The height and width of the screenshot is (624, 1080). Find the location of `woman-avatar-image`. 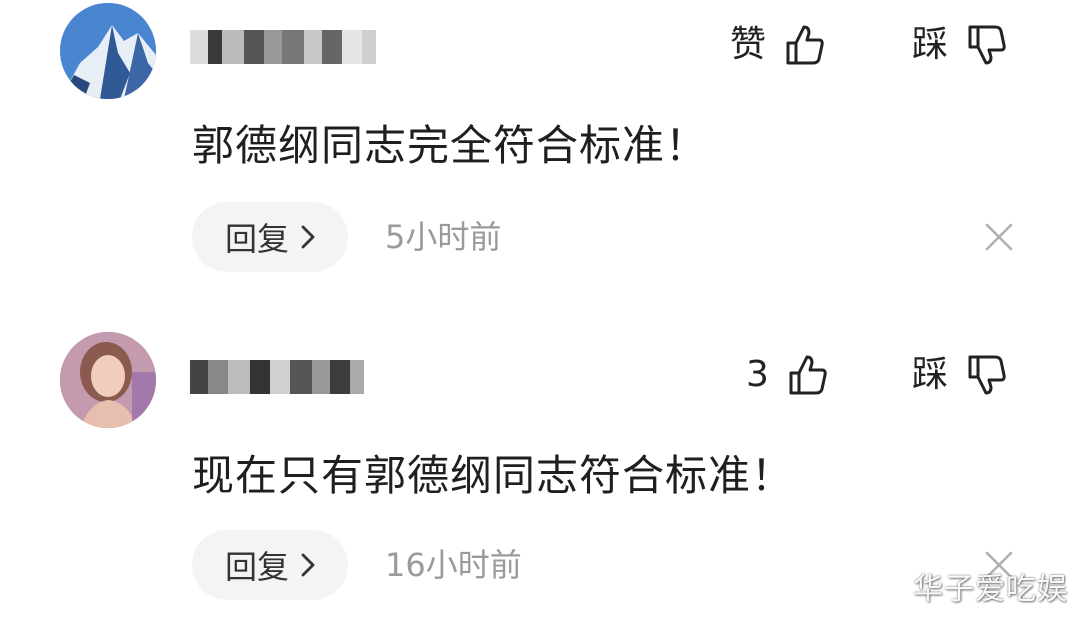

woman-avatar-image is located at coordinates (108, 380).